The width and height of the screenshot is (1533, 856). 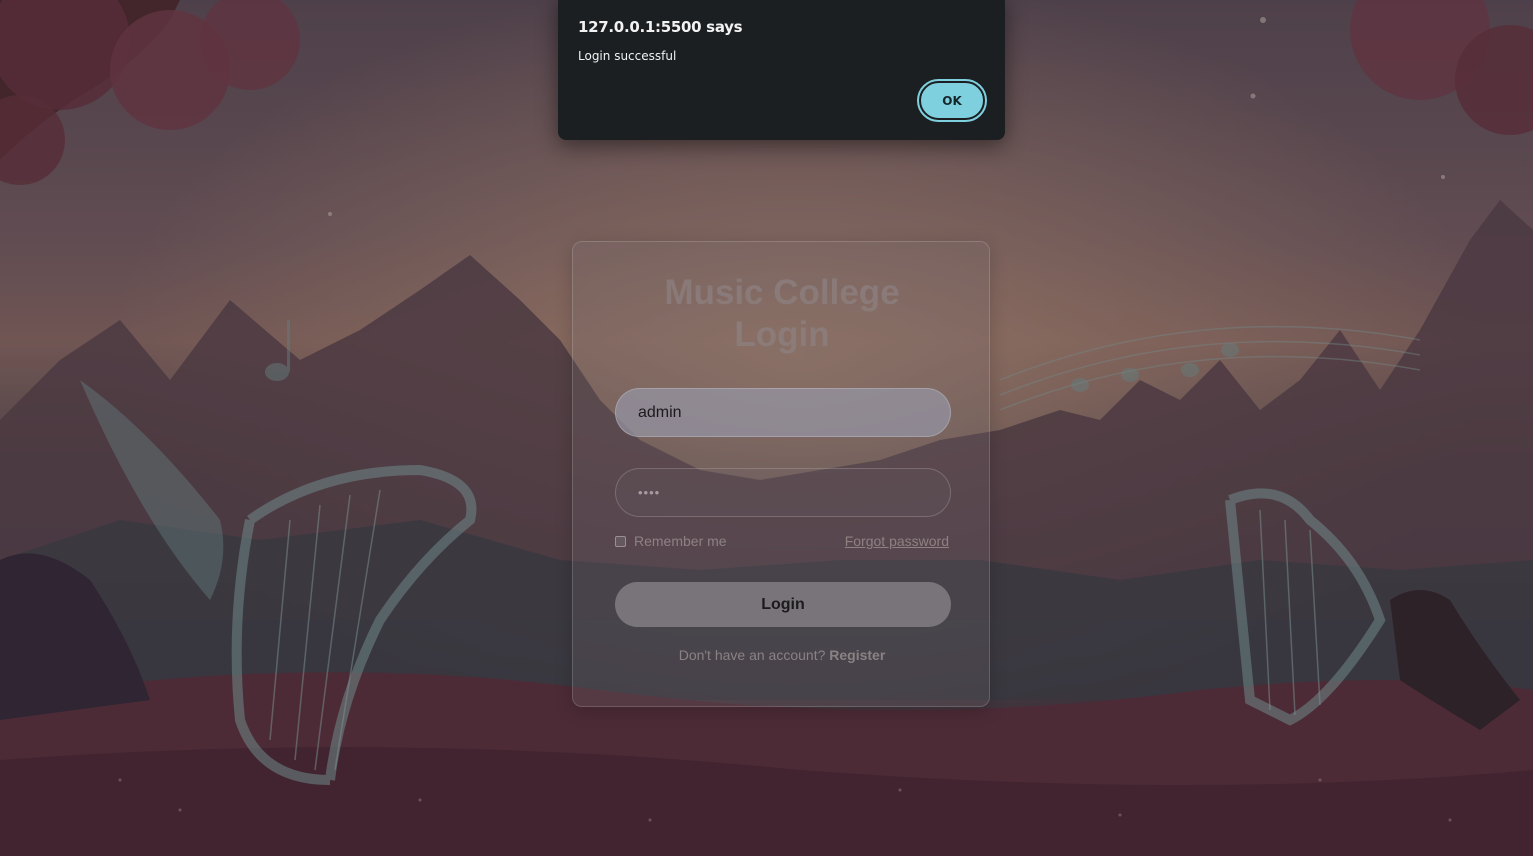 I want to click on password-input, so click(x=783, y=492).